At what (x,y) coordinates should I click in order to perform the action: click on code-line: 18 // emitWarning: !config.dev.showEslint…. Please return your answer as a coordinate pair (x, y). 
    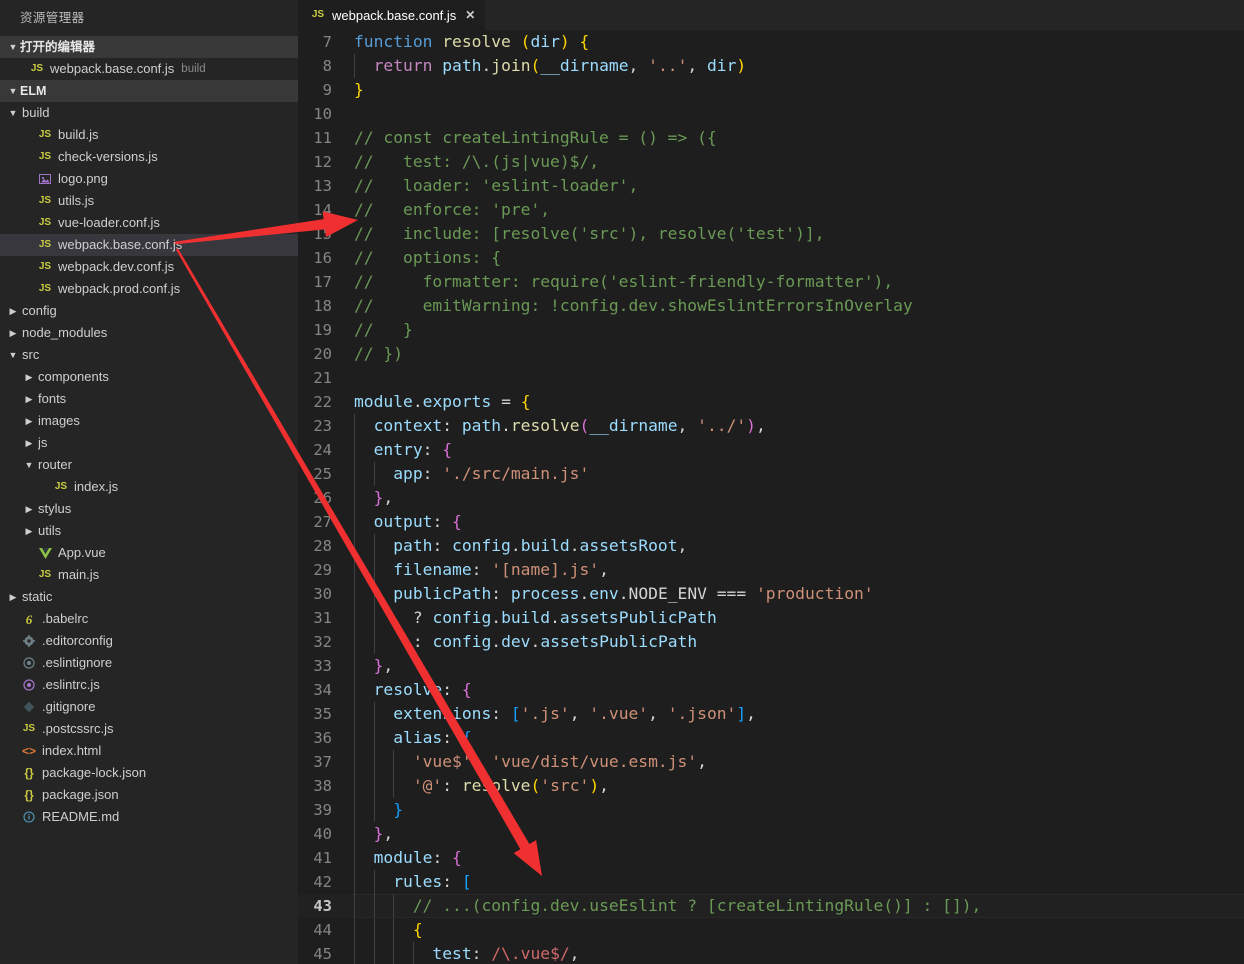
    Looking at the image, I should click on (771, 306).